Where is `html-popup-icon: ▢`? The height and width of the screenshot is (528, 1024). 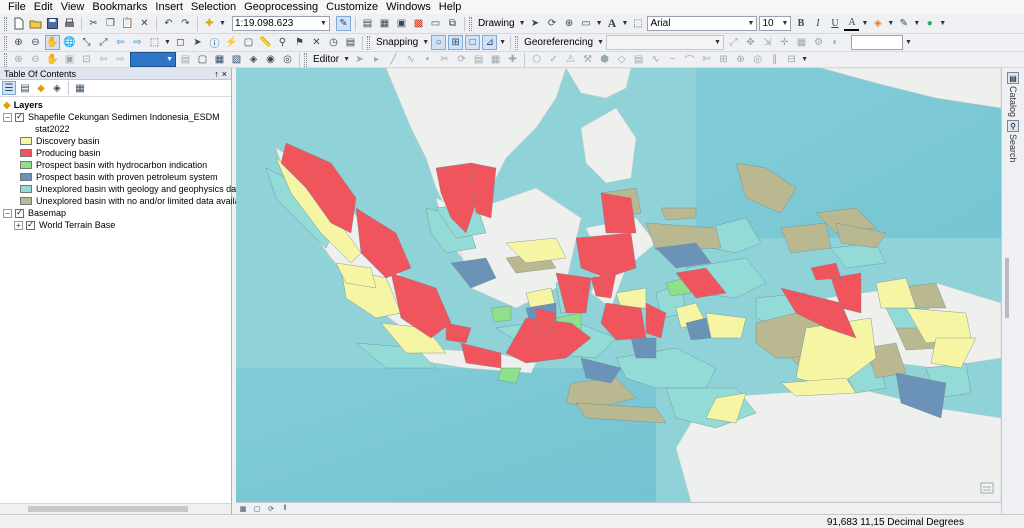
html-popup-icon: ▢ is located at coordinates (248, 42).